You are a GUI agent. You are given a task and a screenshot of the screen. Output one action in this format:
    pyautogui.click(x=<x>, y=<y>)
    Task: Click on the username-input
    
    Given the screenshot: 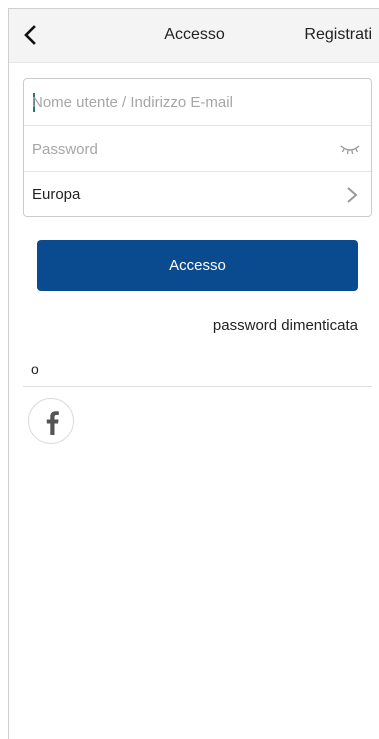 What is the action you would take?
    pyautogui.click(x=177, y=102)
    